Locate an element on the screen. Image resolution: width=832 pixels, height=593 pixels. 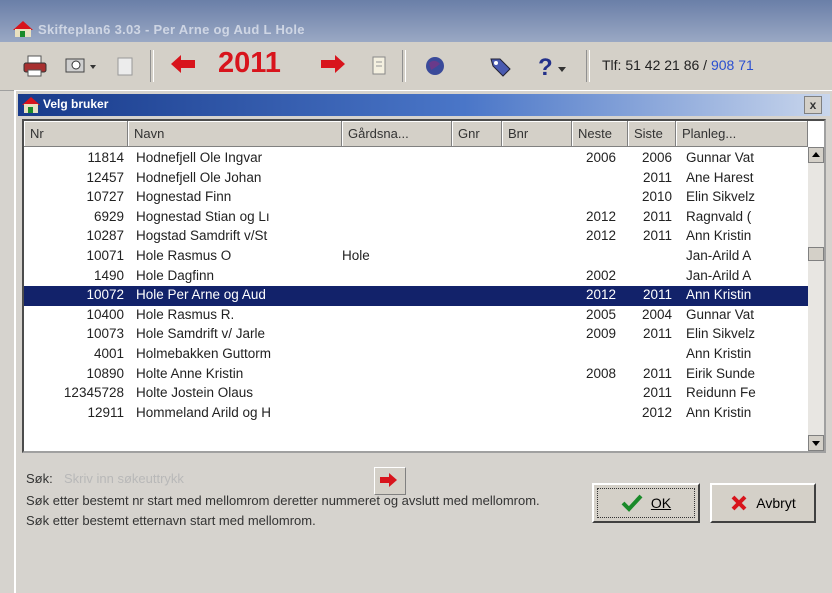
cell-nr: 10400 is located at coordinates (105, 314).